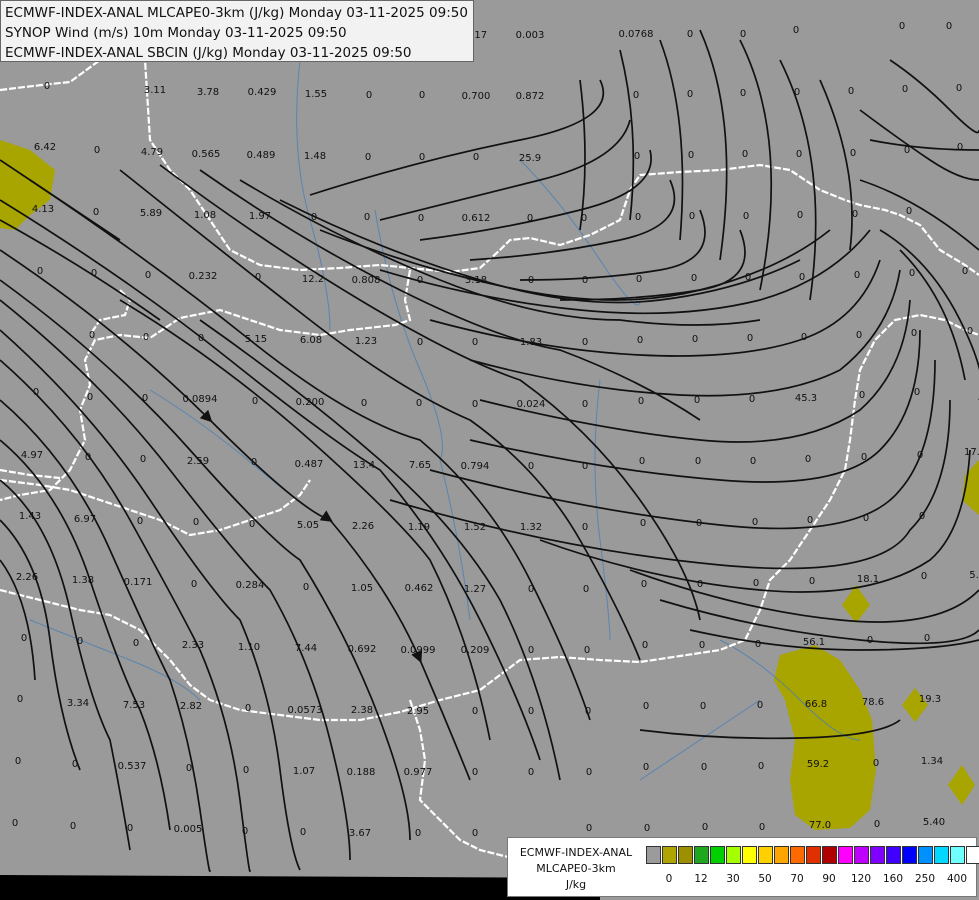  I want to click on legend-tick-label: 0, so click(669, 879).